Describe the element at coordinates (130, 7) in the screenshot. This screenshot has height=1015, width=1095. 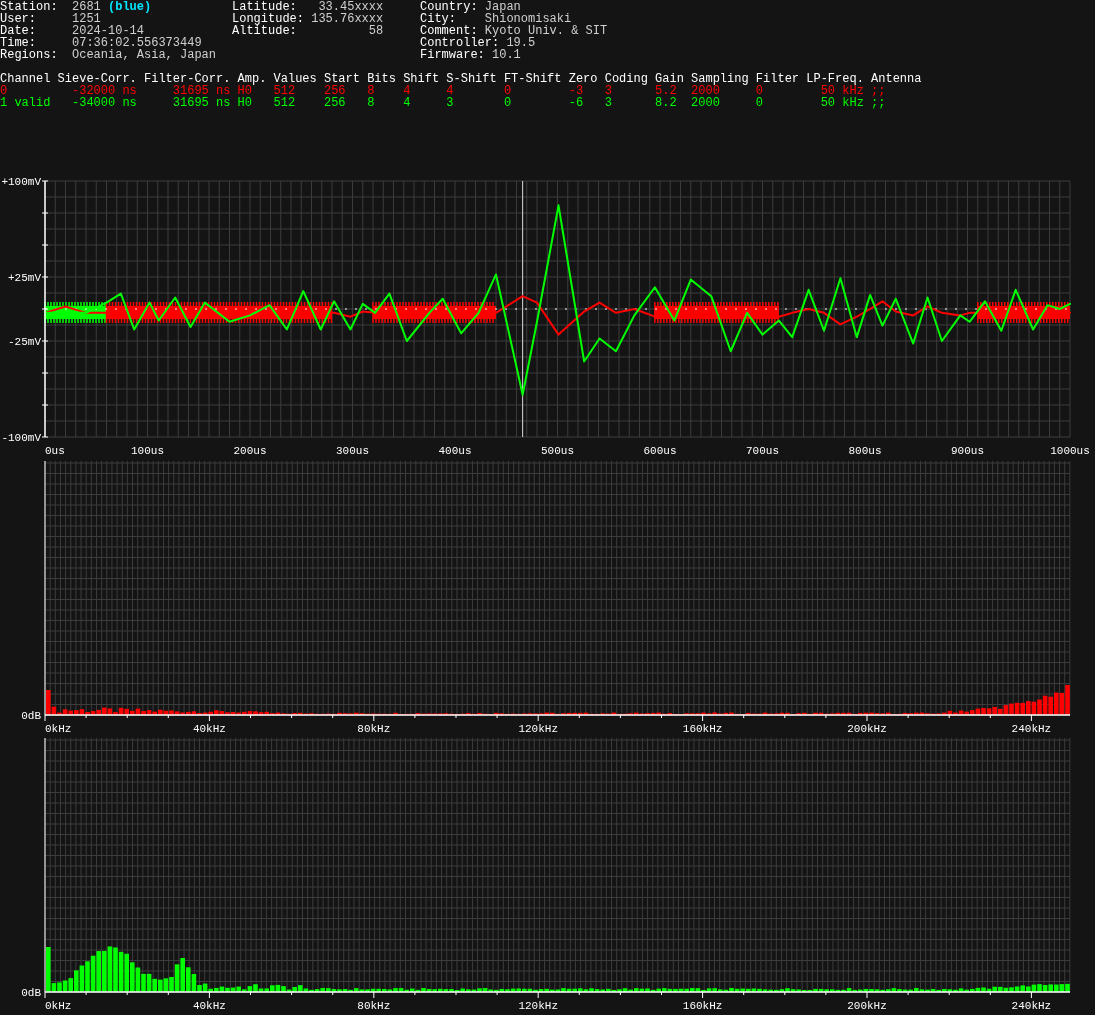
I see `station-tag: (blue)` at that location.